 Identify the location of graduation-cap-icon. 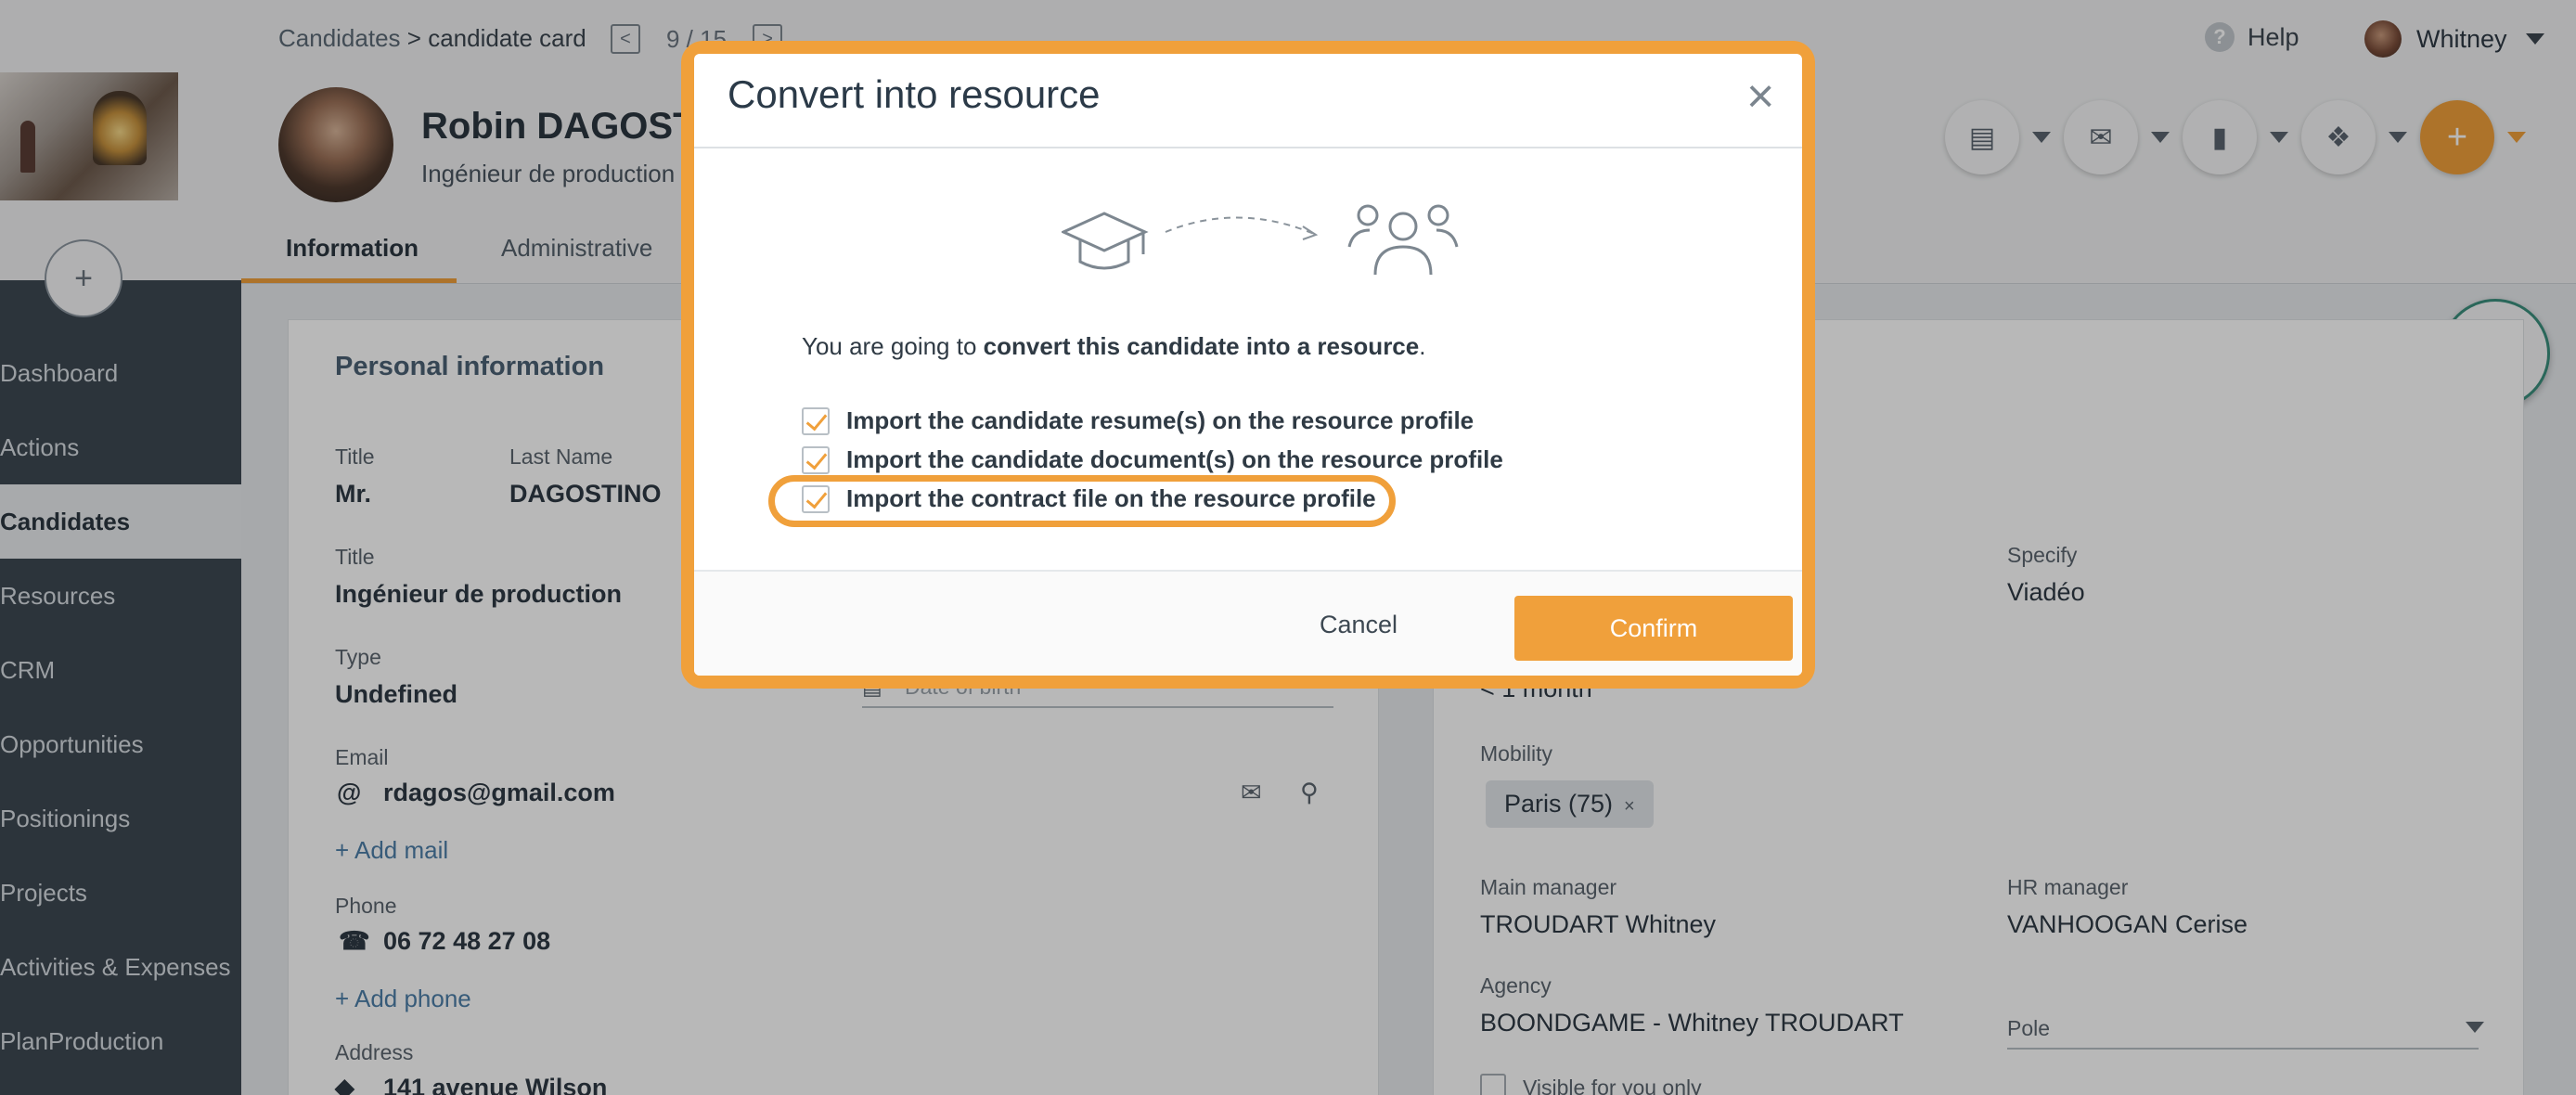
(1105, 241).